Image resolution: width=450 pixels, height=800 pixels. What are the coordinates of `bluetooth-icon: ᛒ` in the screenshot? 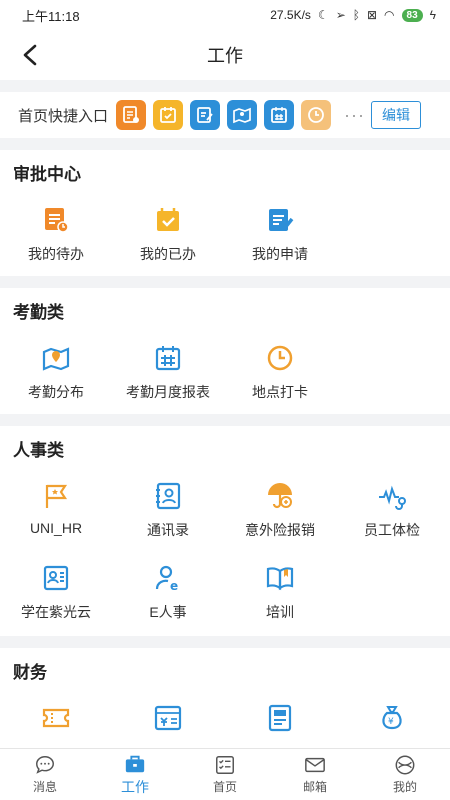 It's located at (356, 15).